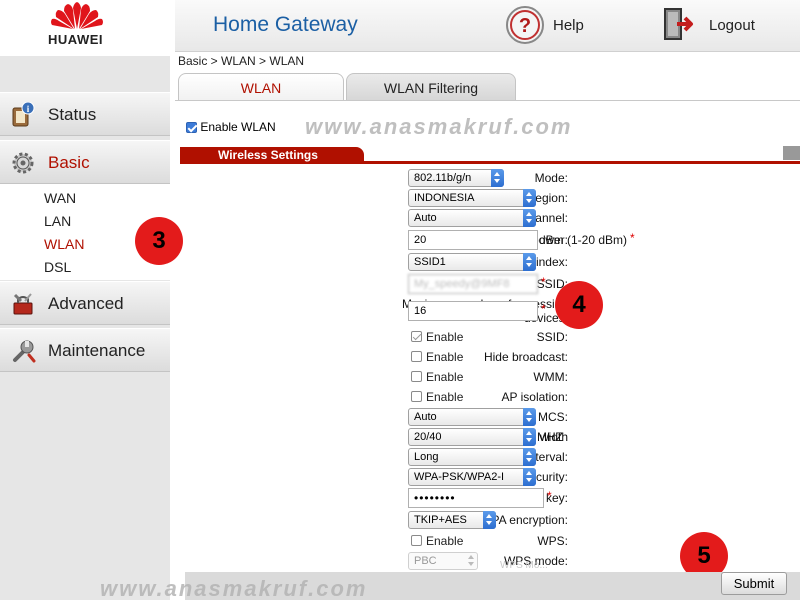 The height and width of the screenshot is (600, 800). I want to click on mode-value: 802.11b/g/n, so click(443, 178).